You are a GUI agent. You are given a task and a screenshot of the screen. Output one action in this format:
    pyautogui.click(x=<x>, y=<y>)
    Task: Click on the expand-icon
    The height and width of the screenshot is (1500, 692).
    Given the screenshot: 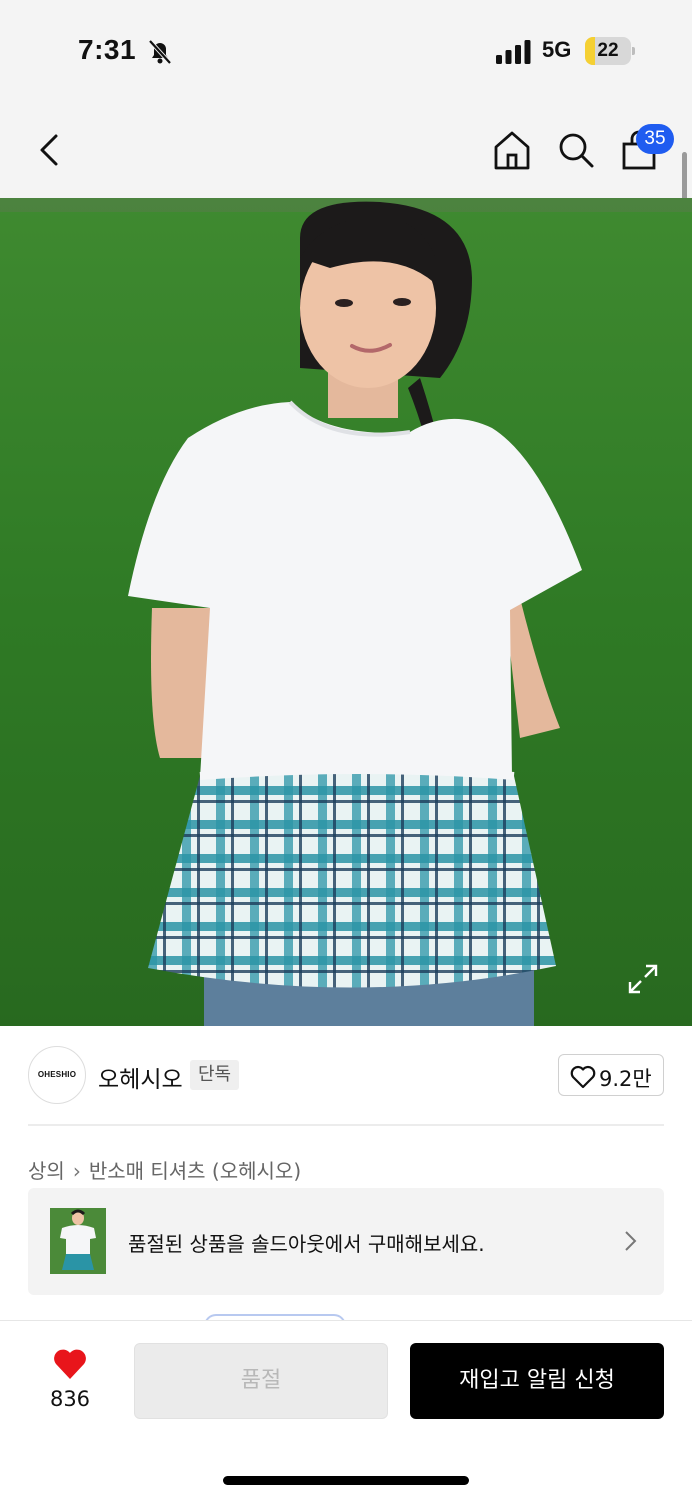 What is the action you would take?
    pyautogui.click(x=643, y=979)
    